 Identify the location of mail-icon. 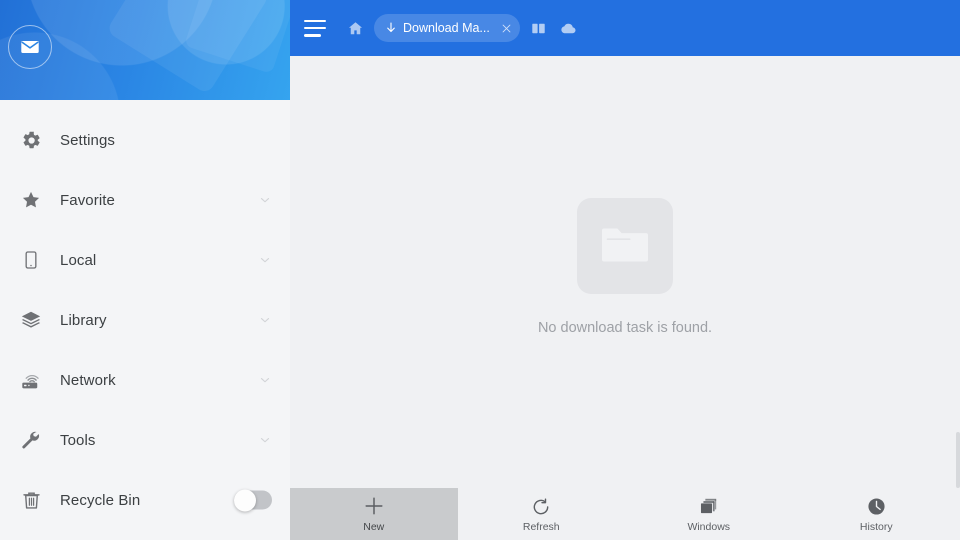
(30, 47).